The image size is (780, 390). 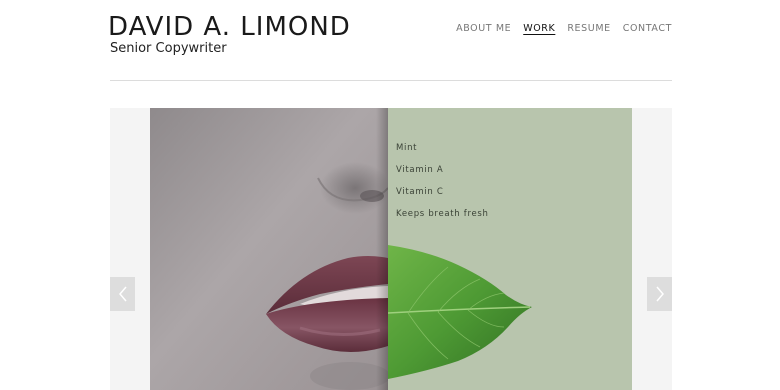 I want to click on feature-item: Mint, so click(x=407, y=148).